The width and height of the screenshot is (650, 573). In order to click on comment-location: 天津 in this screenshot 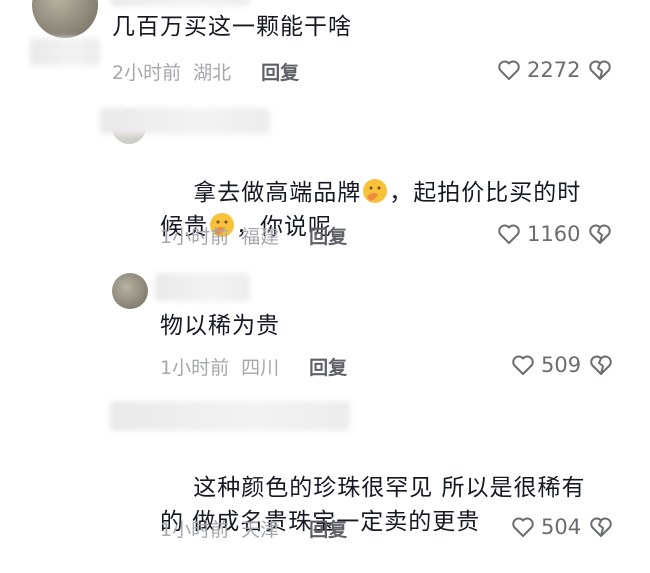, I will do `click(260, 530)`.